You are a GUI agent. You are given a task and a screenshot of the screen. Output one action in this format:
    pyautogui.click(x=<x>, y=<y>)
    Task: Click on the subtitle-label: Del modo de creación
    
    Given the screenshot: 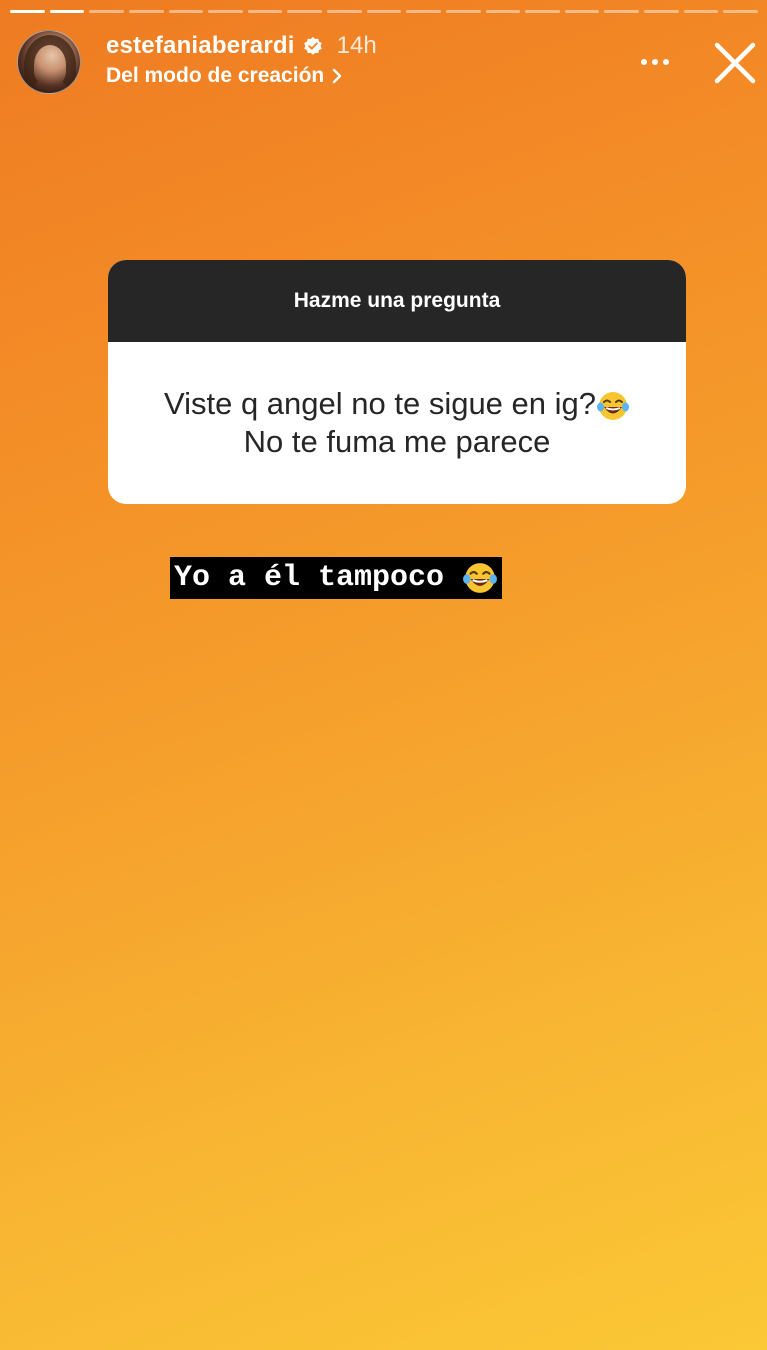 What is the action you would take?
    pyautogui.click(x=215, y=75)
    